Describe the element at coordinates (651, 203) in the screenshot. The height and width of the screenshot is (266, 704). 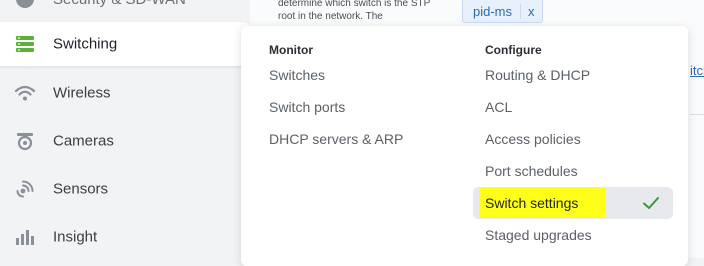
I see `checkmark-icon` at that location.